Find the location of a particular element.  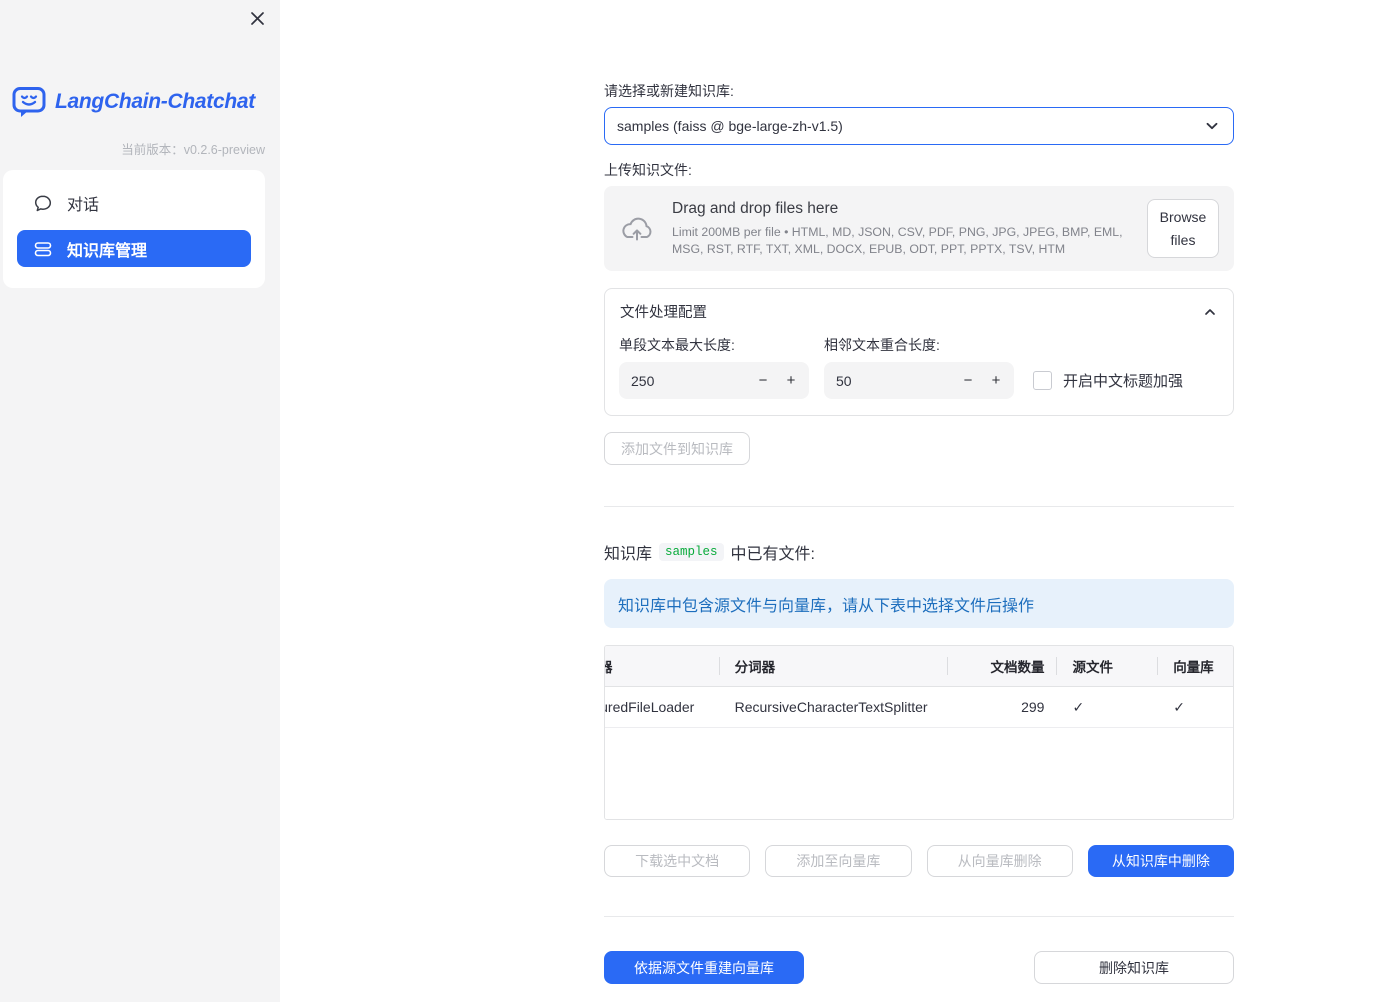

version-value: v0.2.6-preview is located at coordinates (224, 150).